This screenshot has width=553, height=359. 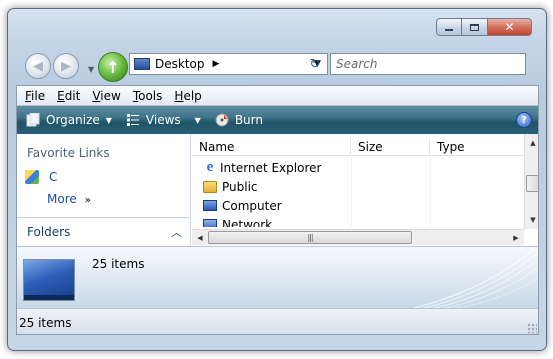 I want to click on forward-arrow-icon: ▶, so click(x=66, y=66).